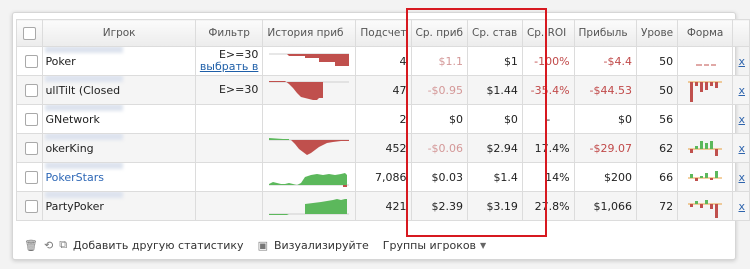 The width and height of the screenshot is (750, 269). I want to click on hands-count: 4, so click(383, 61).